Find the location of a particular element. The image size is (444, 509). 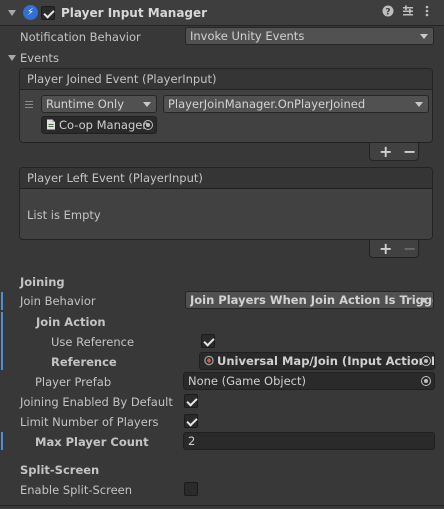

notification-behavior-value: Invoke Unity Events is located at coordinates (247, 36).